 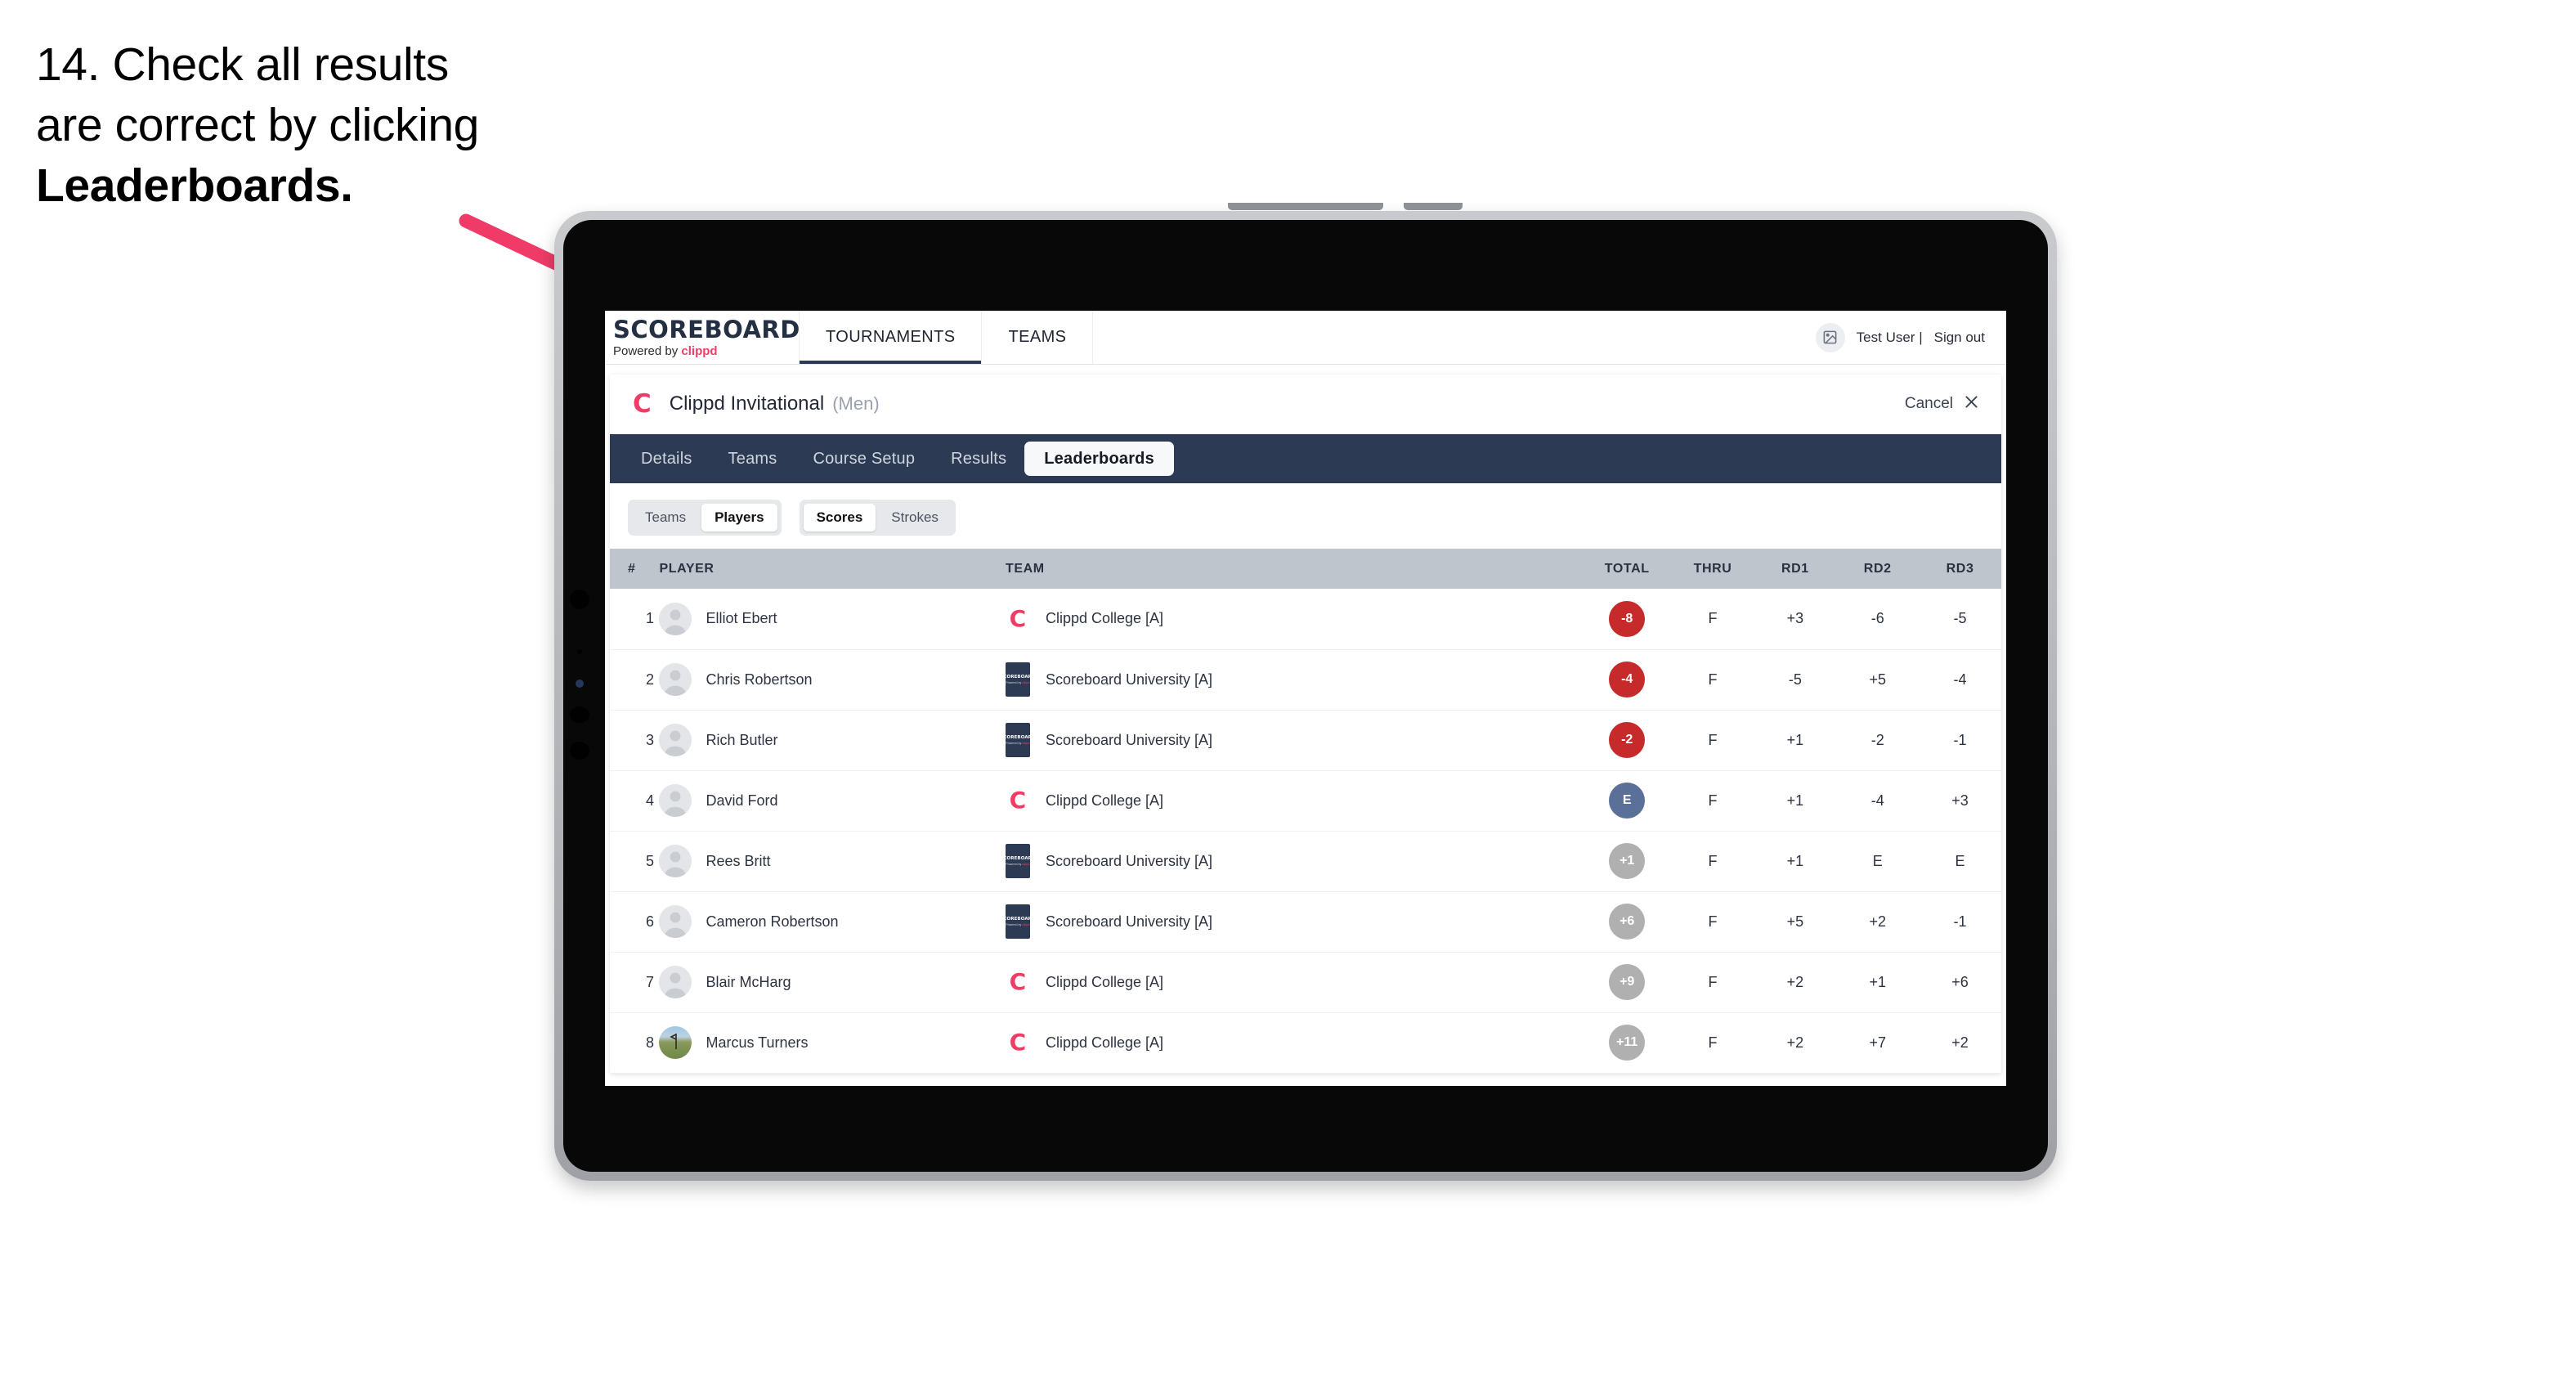 What do you see at coordinates (1960, 569) in the screenshot?
I see `col-header-rd3: RD3` at bounding box center [1960, 569].